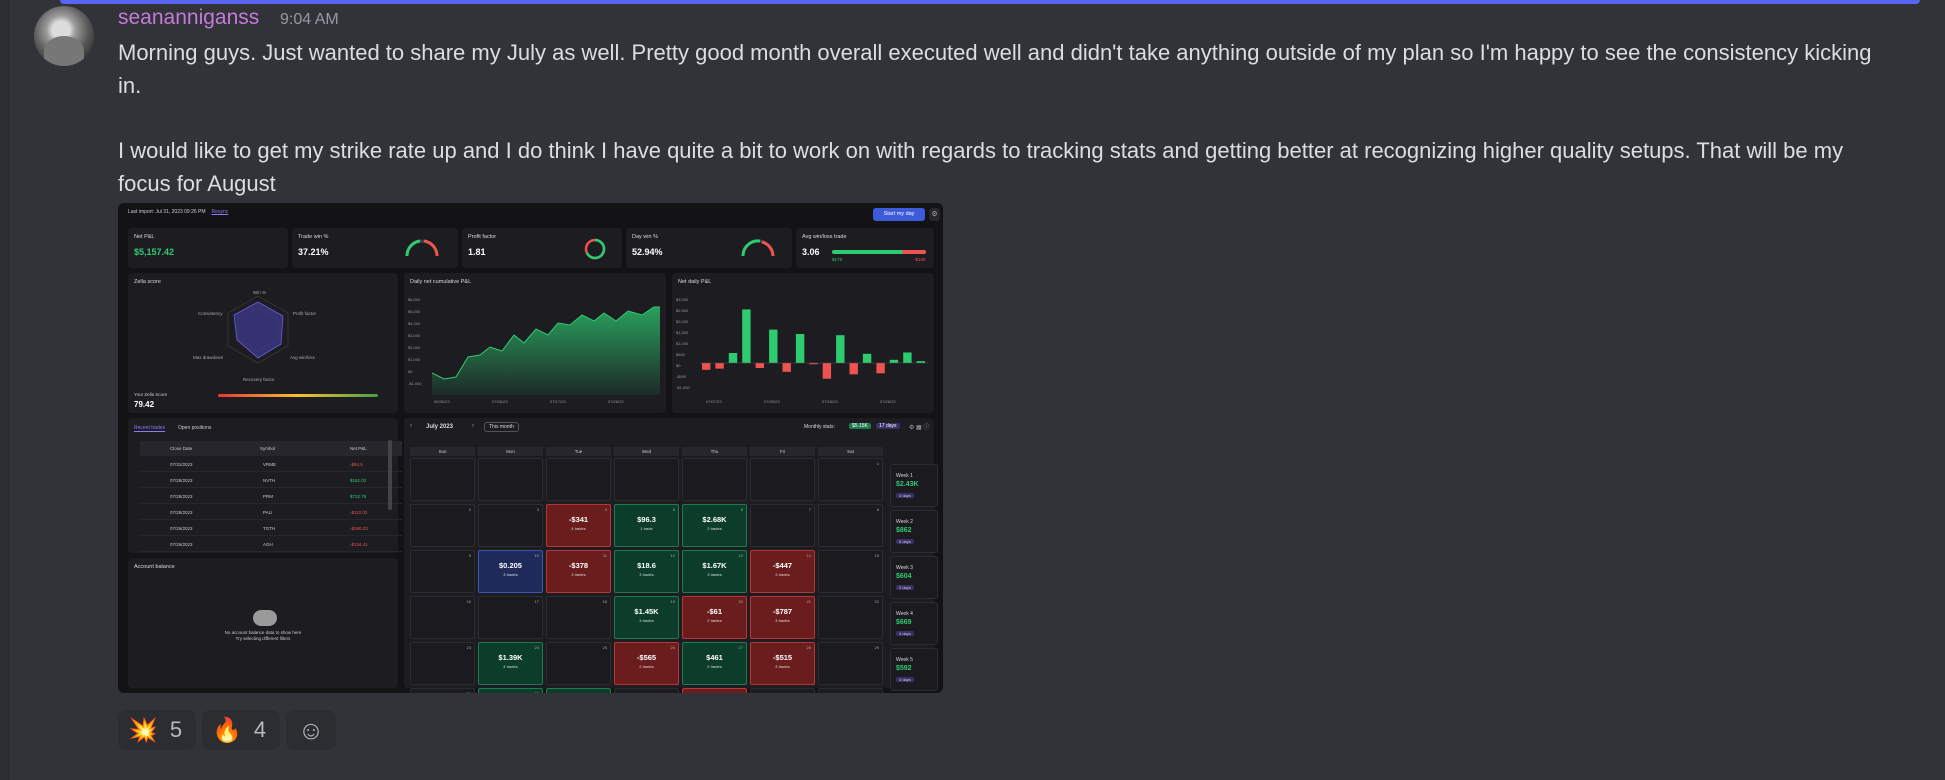 The height and width of the screenshot is (780, 1945). What do you see at coordinates (681, 376) in the screenshot?
I see `y-tick-label: -$500` at bounding box center [681, 376].